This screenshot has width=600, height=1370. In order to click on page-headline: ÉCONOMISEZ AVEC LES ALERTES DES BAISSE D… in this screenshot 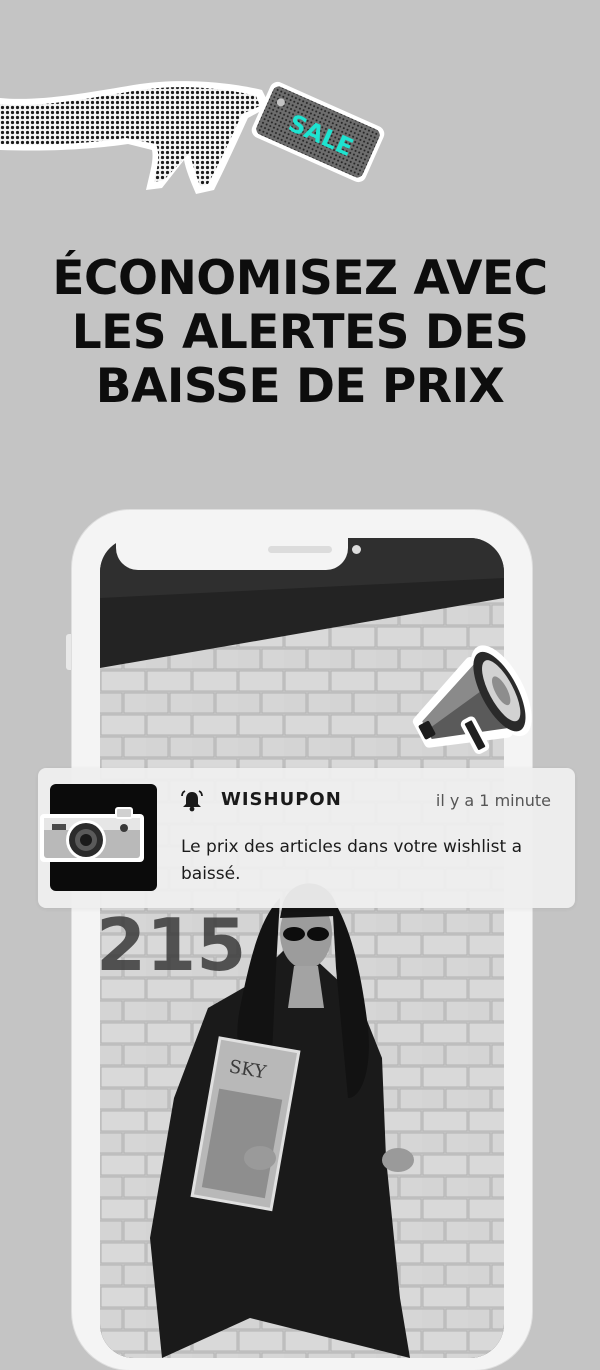, I will do `click(300, 333)`.